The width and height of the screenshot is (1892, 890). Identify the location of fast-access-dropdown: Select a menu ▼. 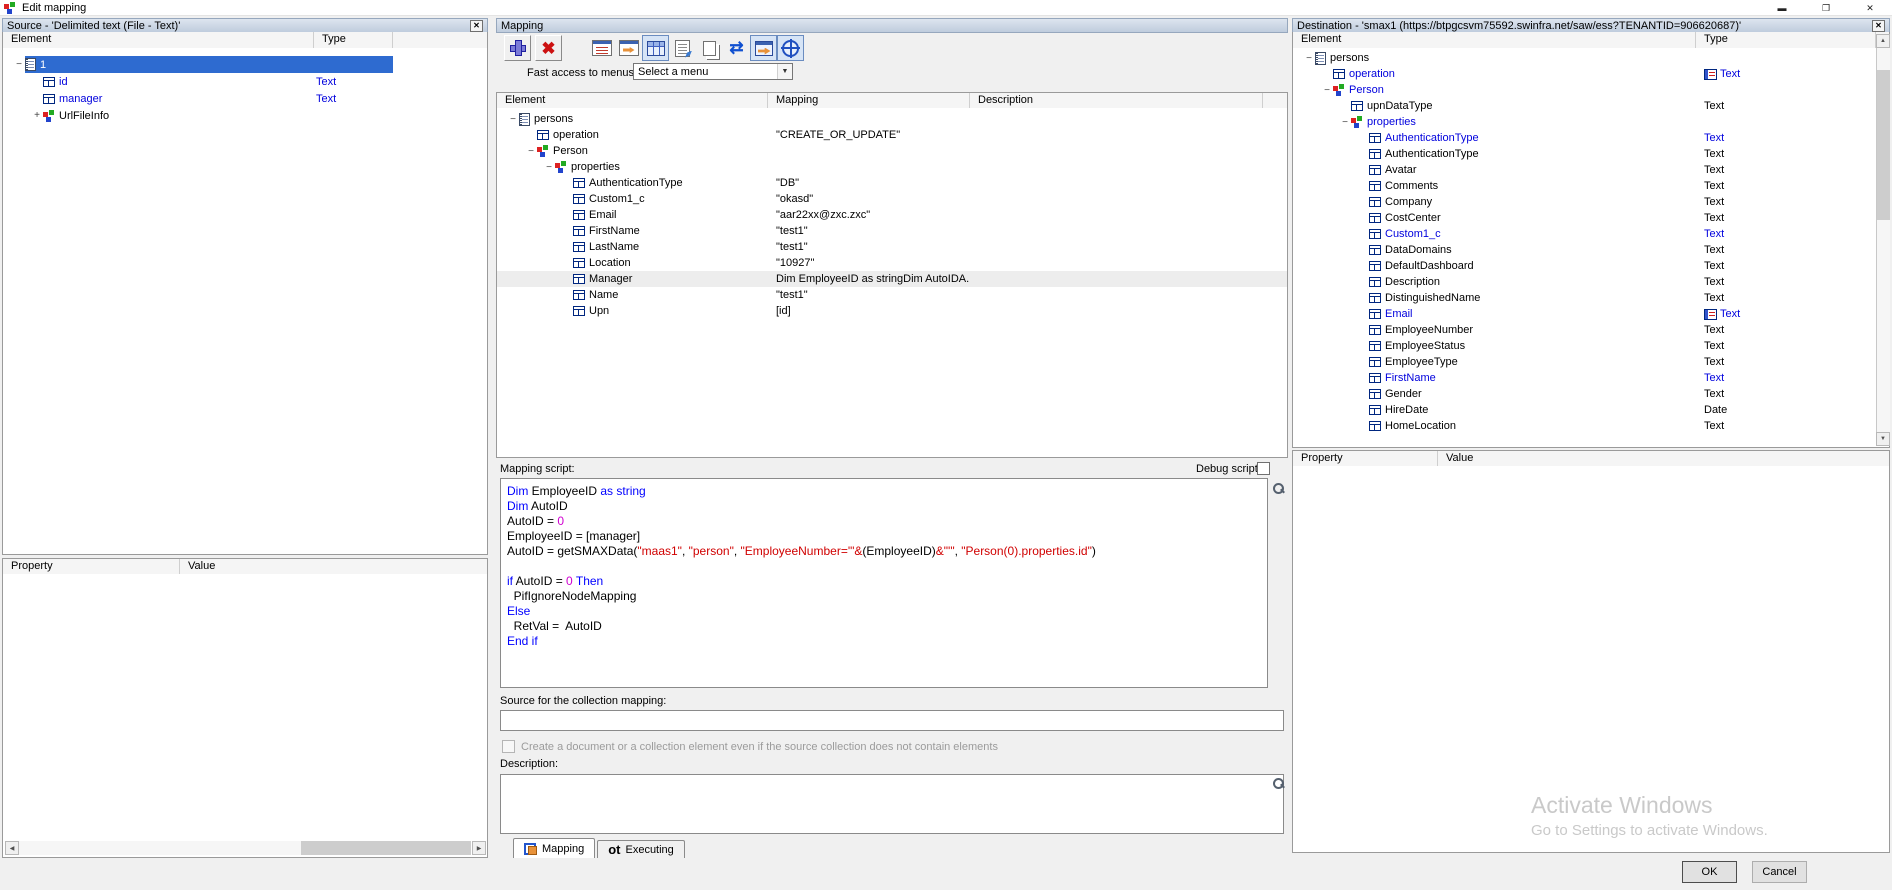
(713, 71).